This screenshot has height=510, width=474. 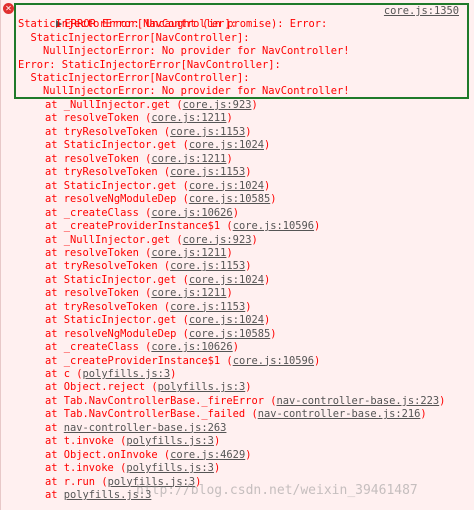 What do you see at coordinates (145, 428) in the screenshot?
I see `stack-frame-source-link: nav-controller-base.js:263` at bounding box center [145, 428].